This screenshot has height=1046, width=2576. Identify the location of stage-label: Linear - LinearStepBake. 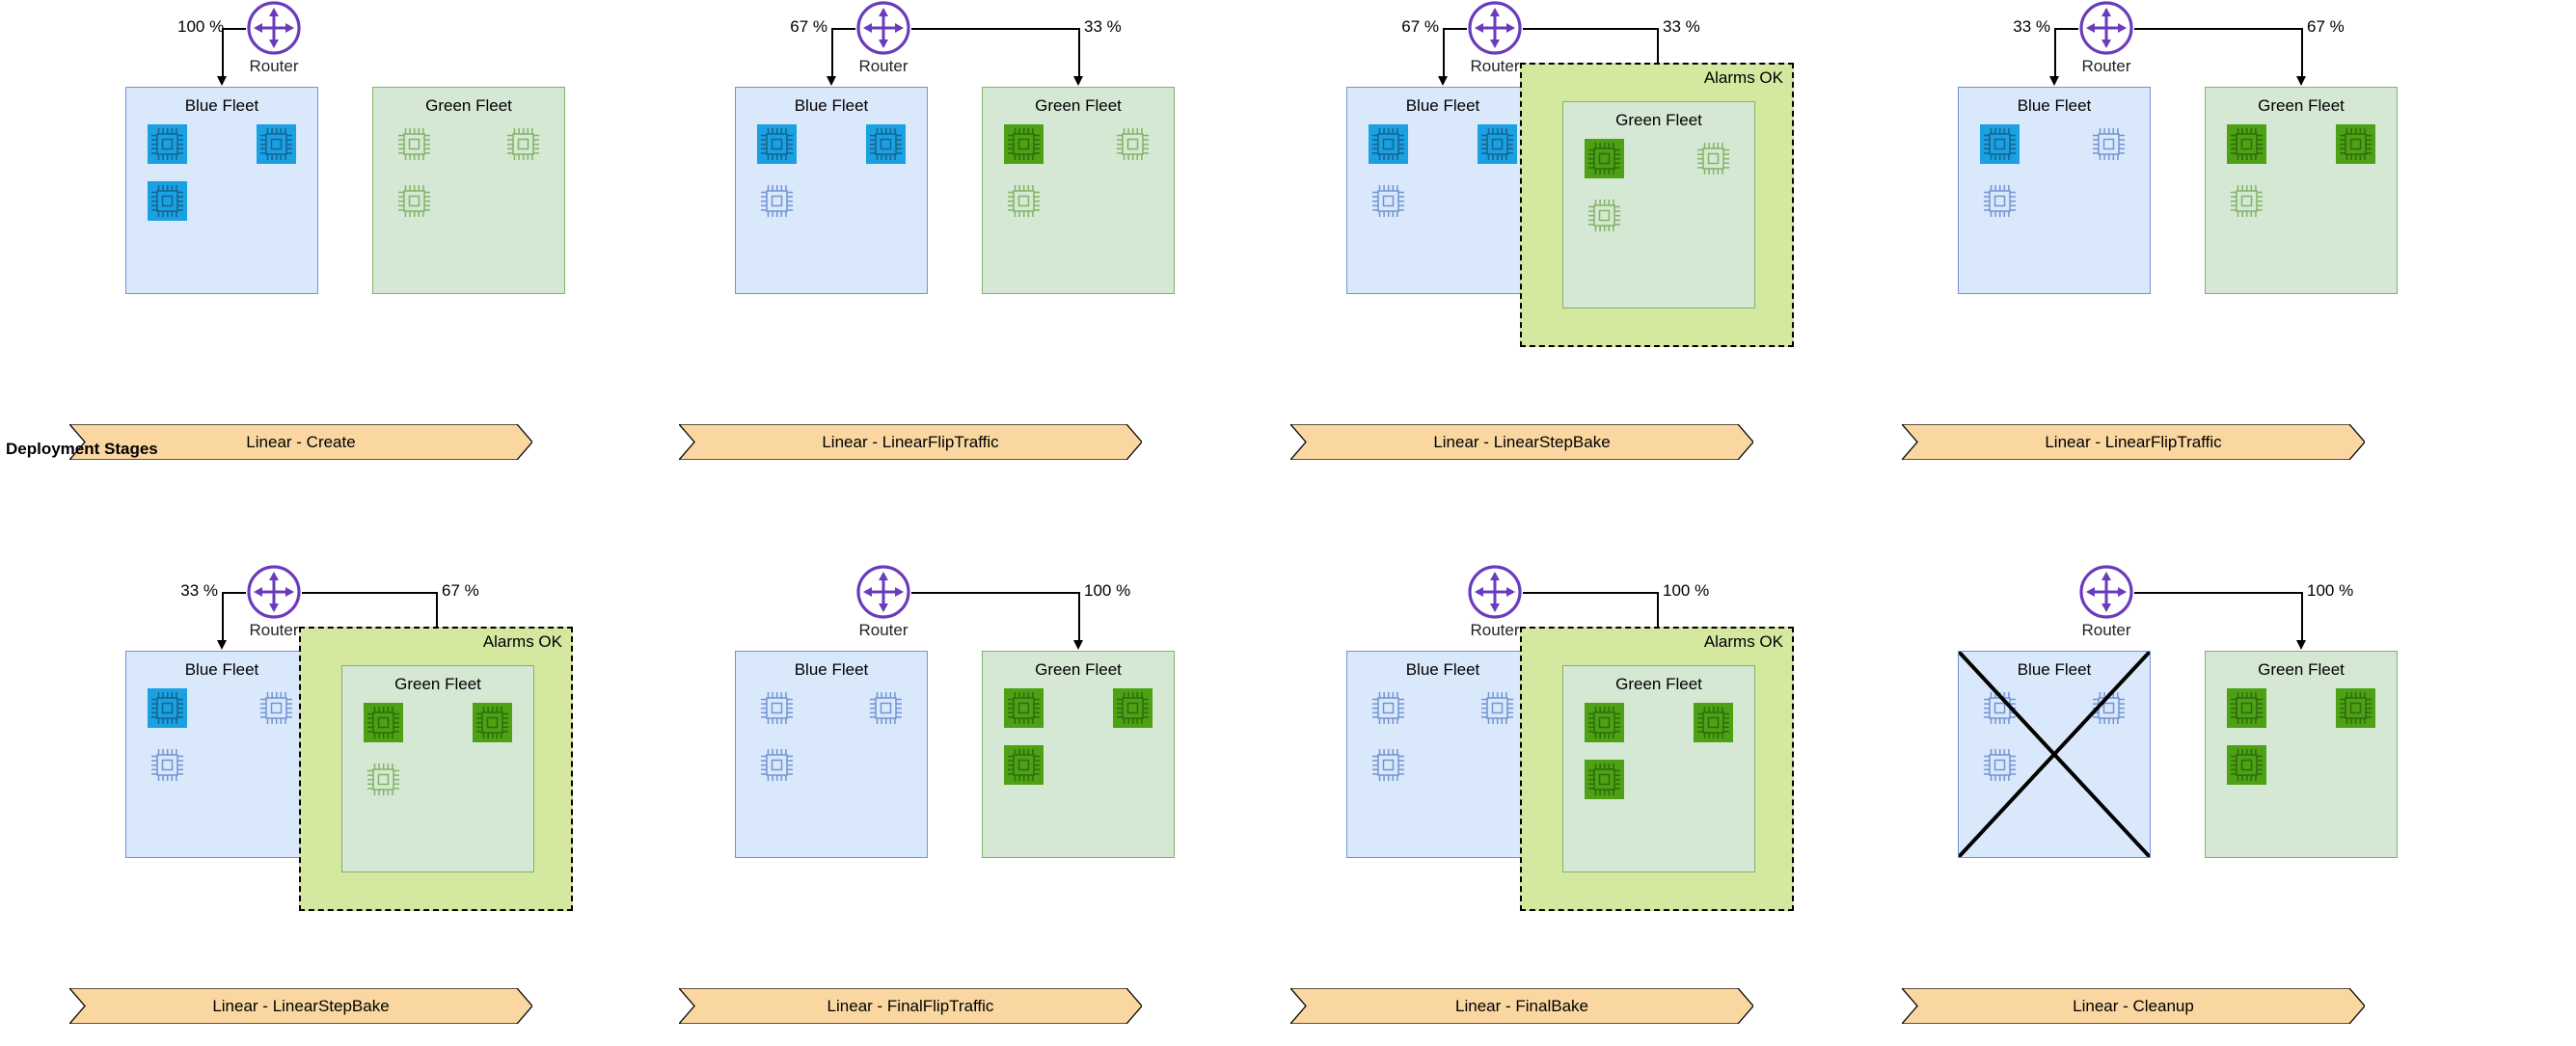
(1522, 441).